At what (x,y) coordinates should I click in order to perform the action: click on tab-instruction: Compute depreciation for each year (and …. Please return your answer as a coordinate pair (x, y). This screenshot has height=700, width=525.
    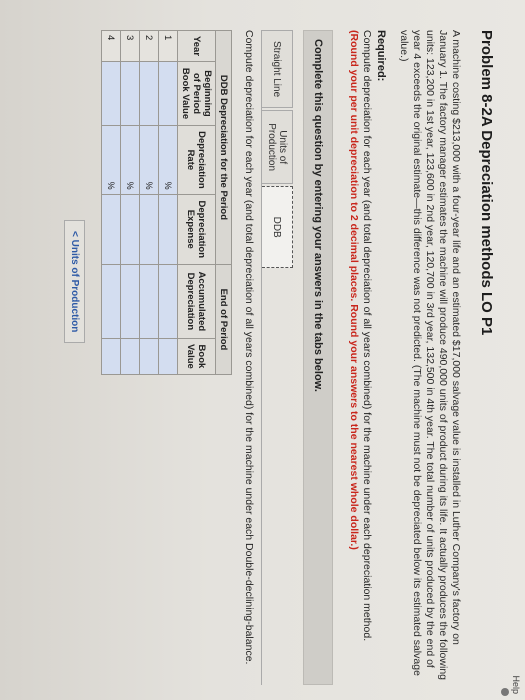
    Looking at the image, I should click on (249, 347).